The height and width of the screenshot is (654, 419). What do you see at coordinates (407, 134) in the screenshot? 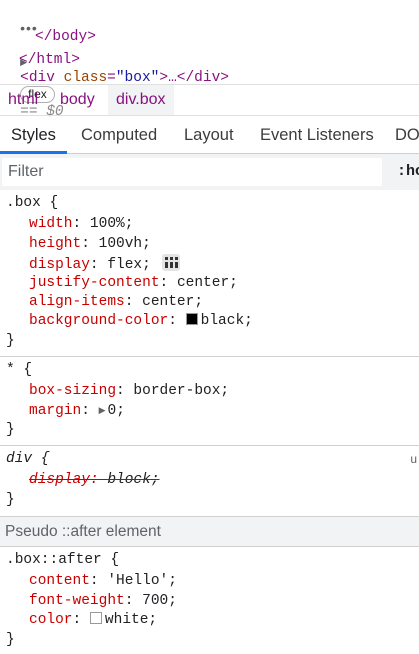
I see `tab-dom-breakpoints: DO` at bounding box center [407, 134].